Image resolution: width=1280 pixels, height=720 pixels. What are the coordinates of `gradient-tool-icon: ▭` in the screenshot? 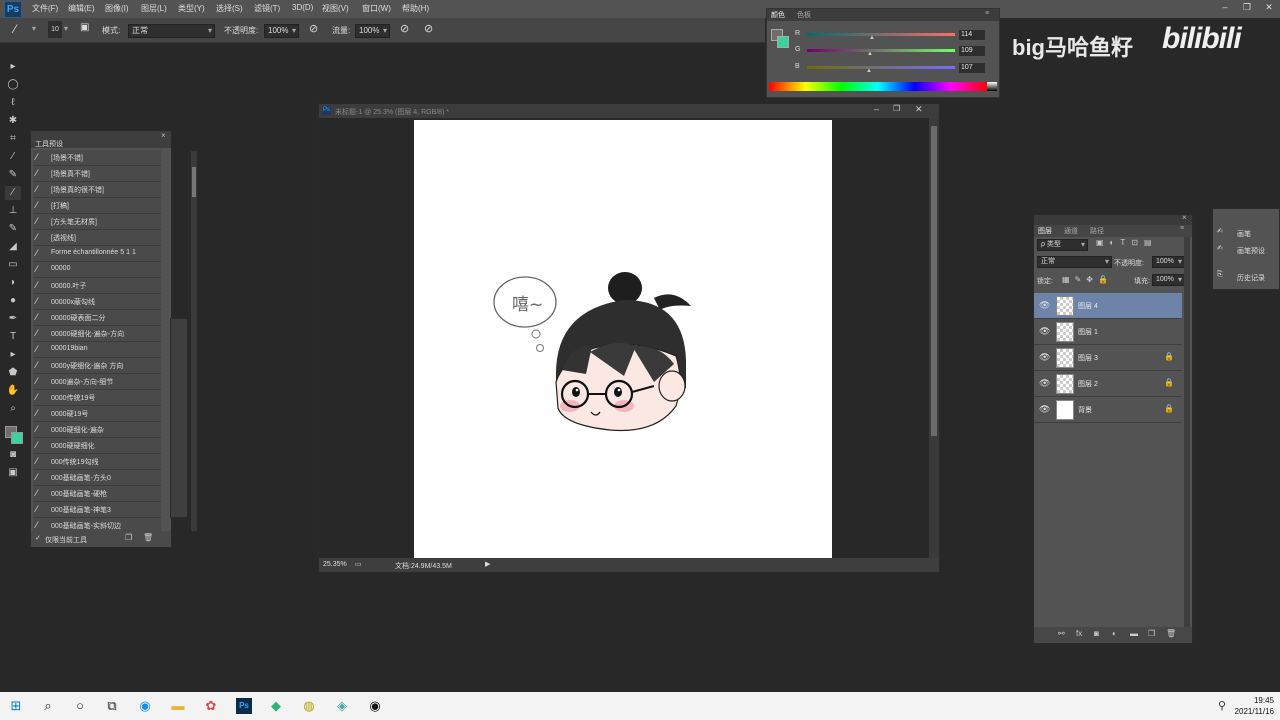 It's located at (13, 265).